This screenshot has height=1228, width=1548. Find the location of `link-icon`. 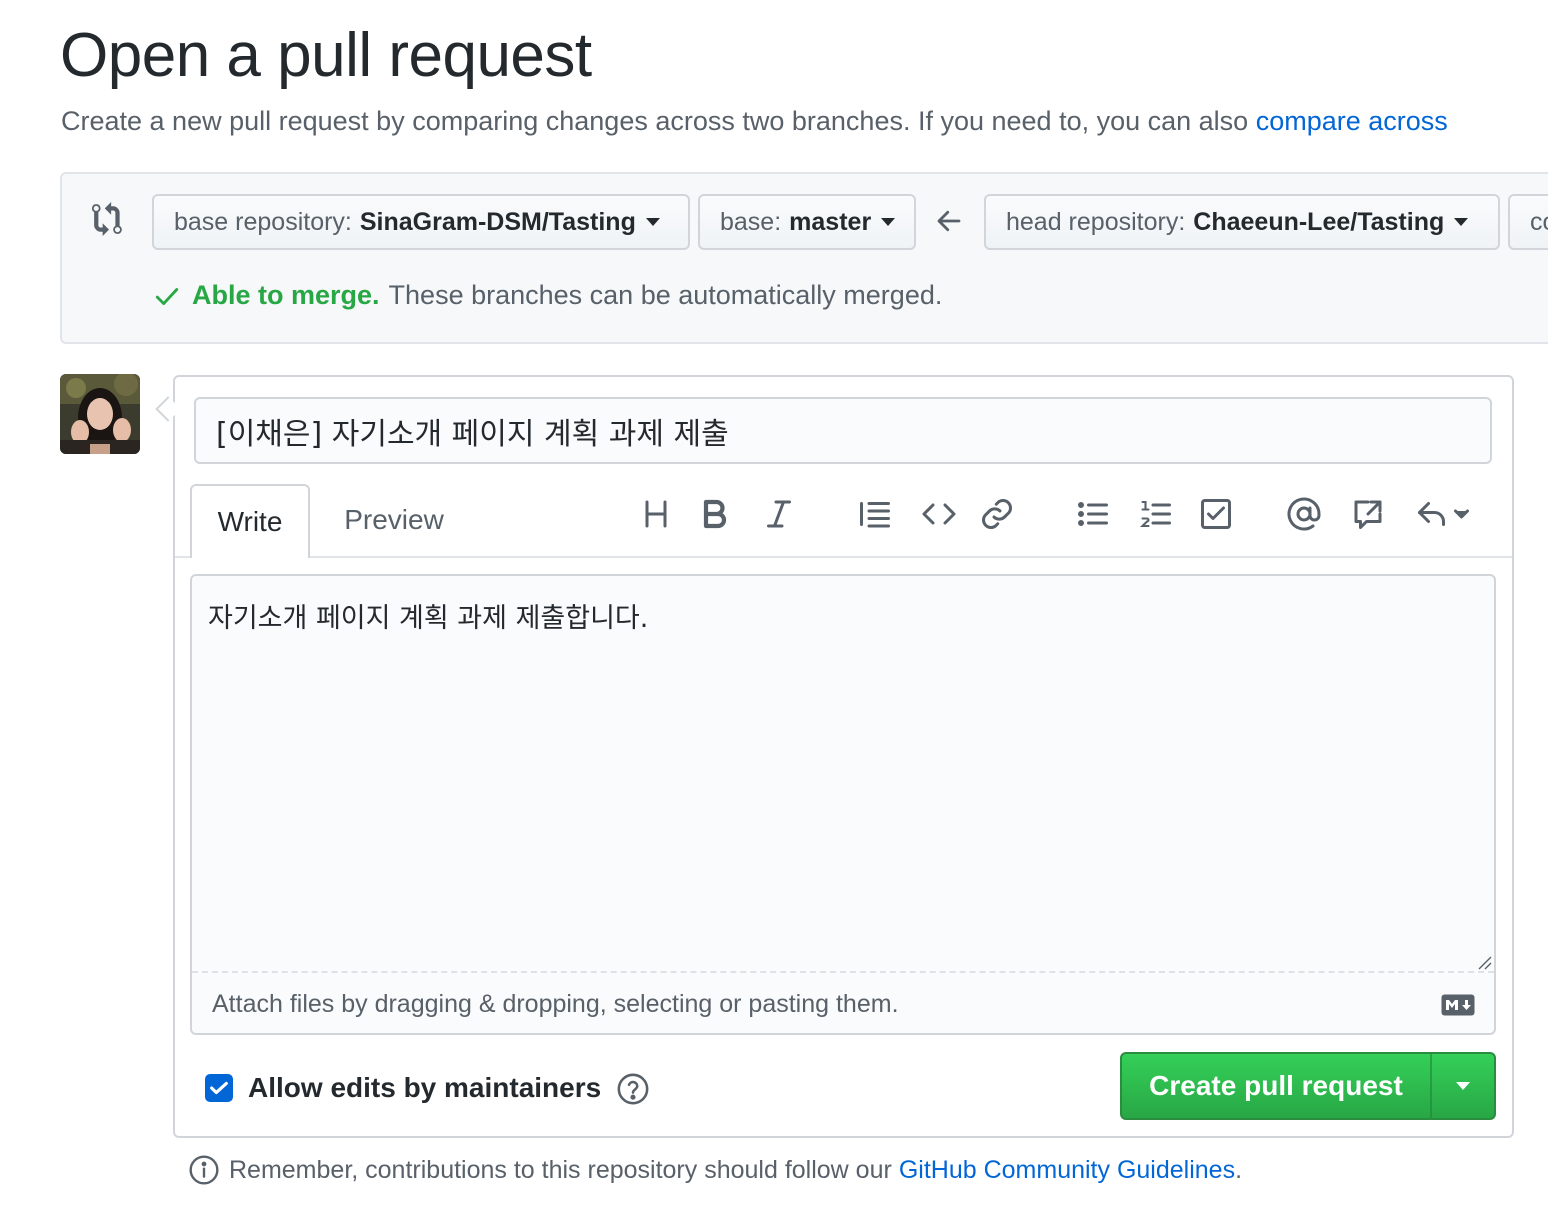

link-icon is located at coordinates (997, 514).